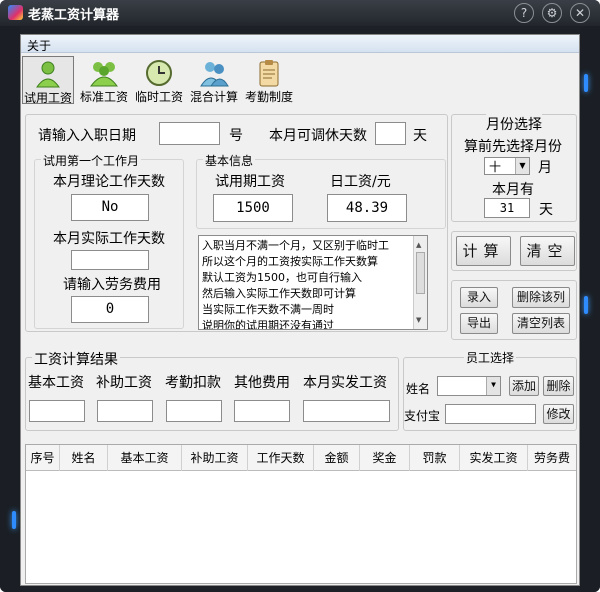 This screenshot has height=592, width=600. I want to click on col-header-bonus: 奖金, so click(385, 458).